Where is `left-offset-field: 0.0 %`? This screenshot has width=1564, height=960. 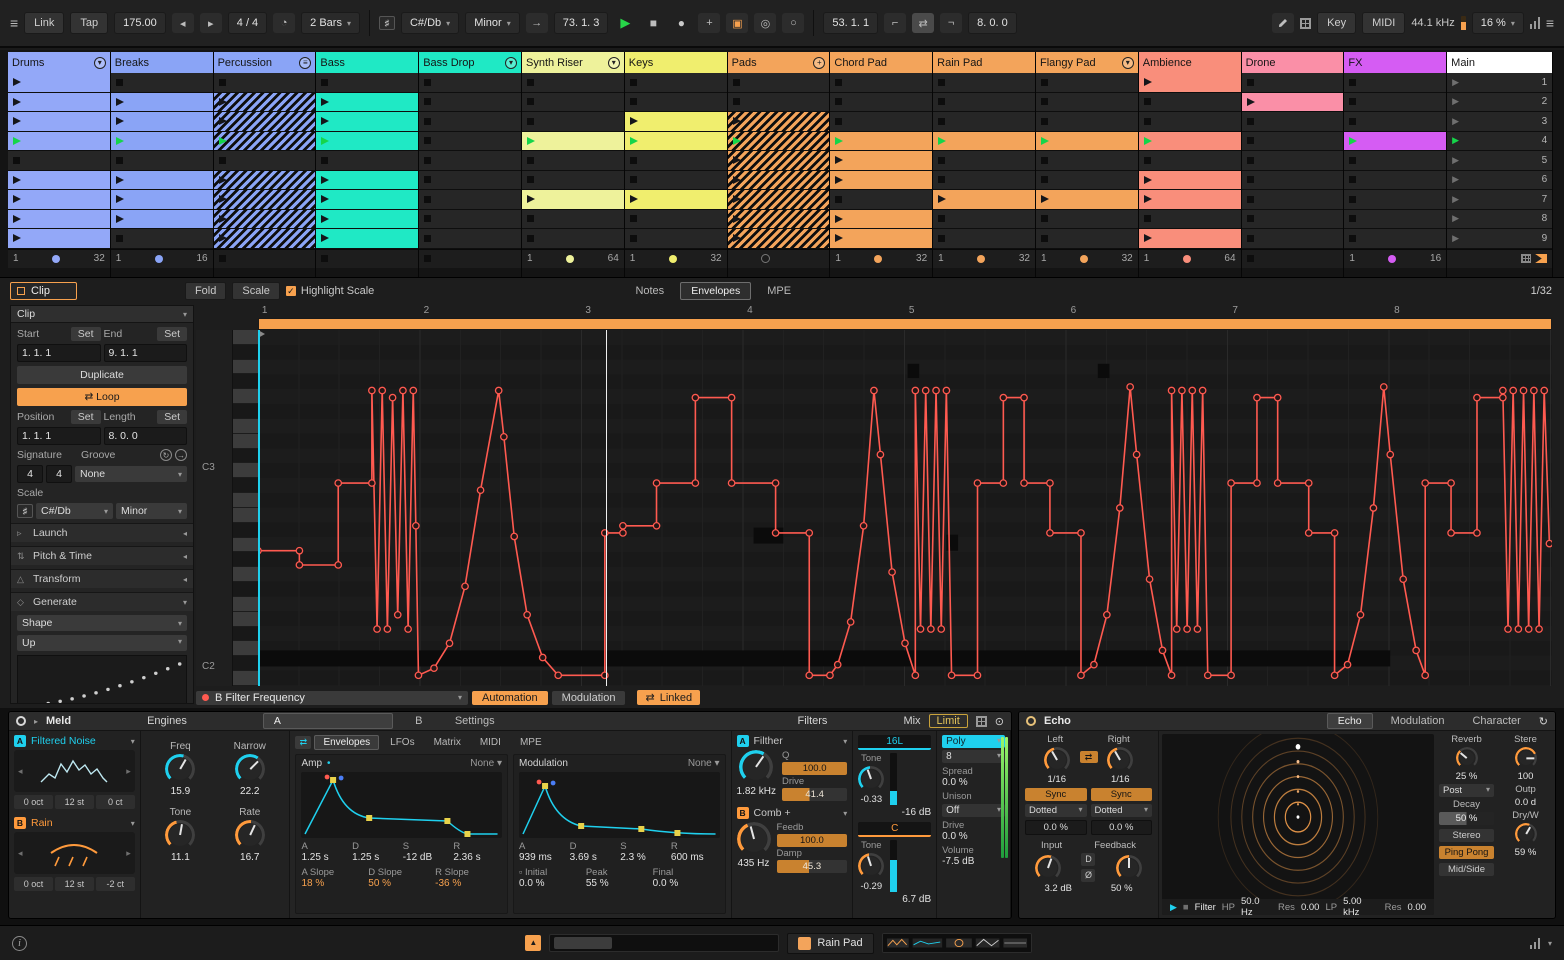
left-offset-field: 0.0 % is located at coordinates (1056, 827).